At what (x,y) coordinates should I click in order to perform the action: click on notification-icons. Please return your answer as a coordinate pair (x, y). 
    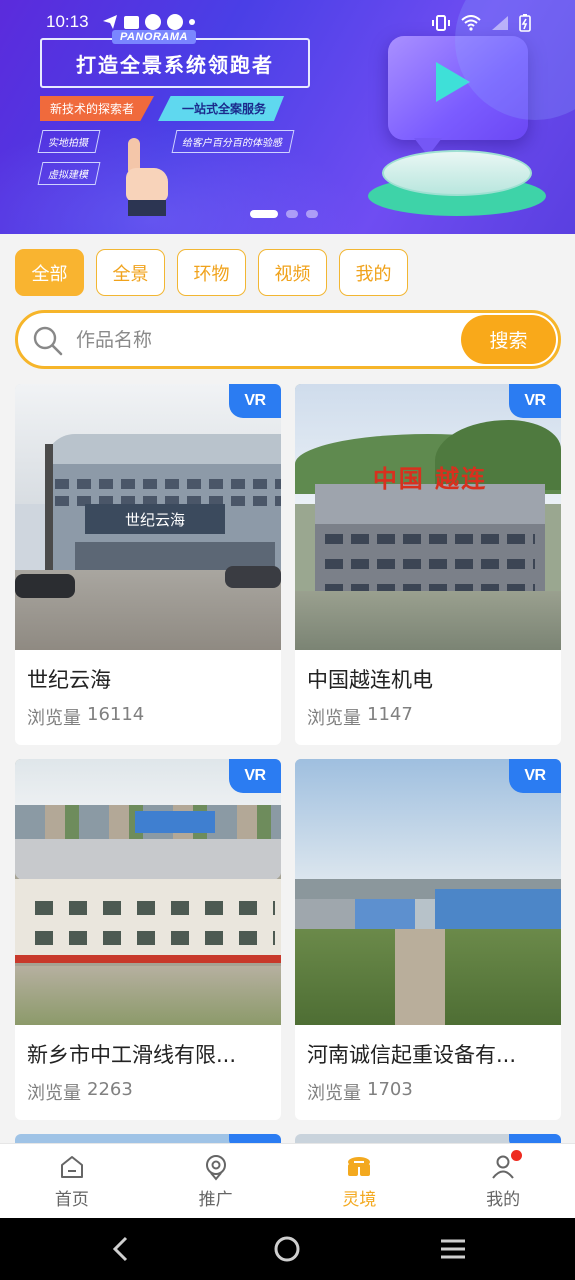
    Looking at the image, I should click on (148, 22).